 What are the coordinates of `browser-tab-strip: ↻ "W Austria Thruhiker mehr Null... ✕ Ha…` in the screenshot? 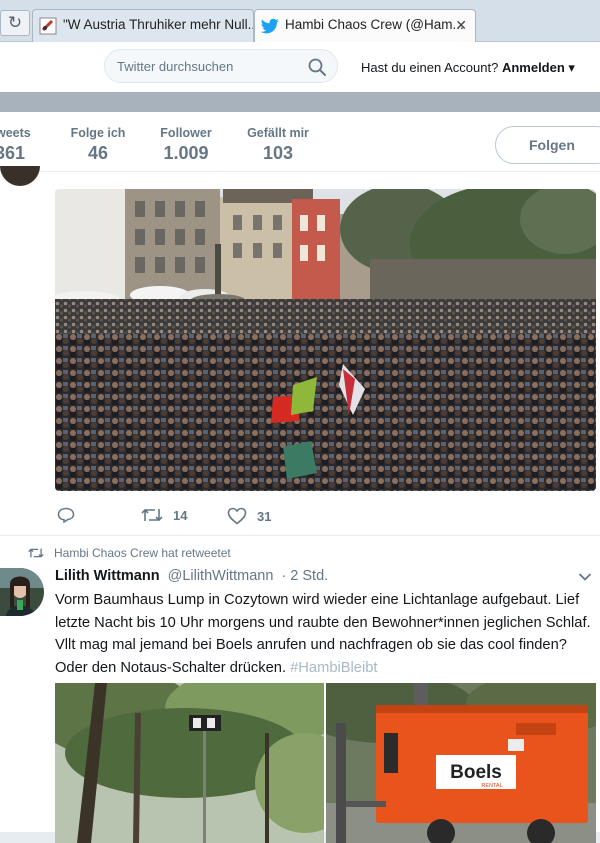 It's located at (300, 21).